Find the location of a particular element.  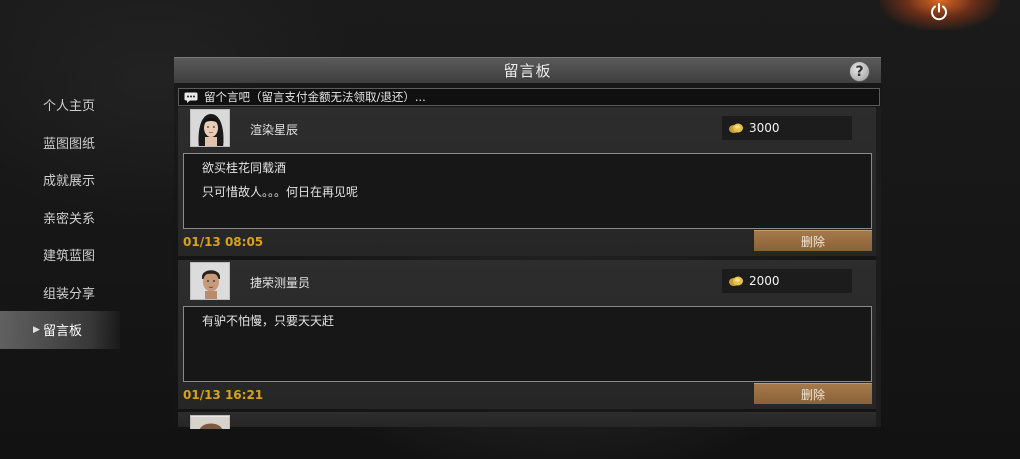

gold-amount-box: 3000 is located at coordinates (787, 128).